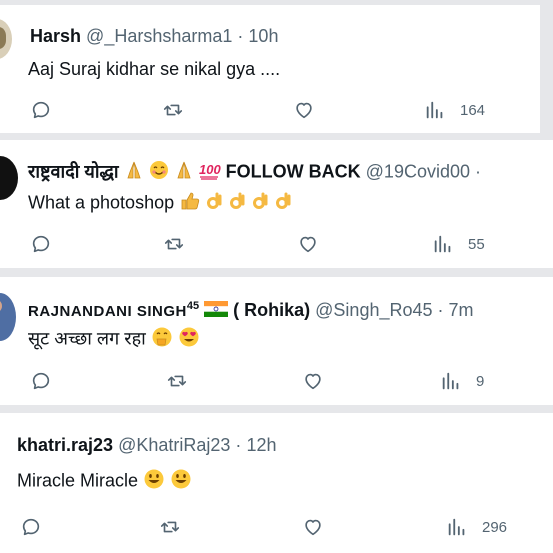 This screenshot has height=553, width=553. I want to click on action-bar: 55, so click(276, 244).